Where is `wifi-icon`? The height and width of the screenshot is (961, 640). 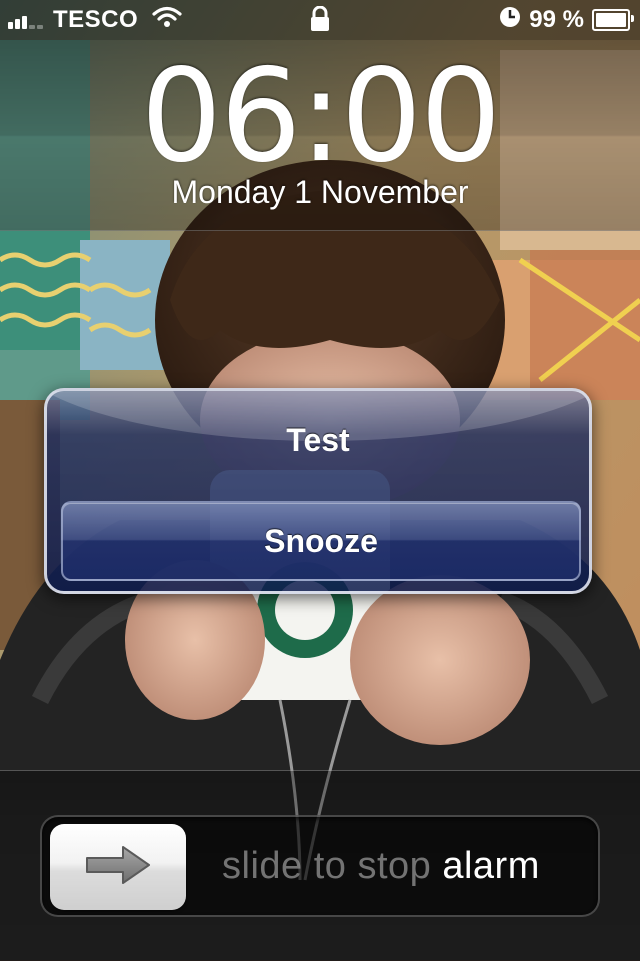
wifi-icon is located at coordinates (167, 20).